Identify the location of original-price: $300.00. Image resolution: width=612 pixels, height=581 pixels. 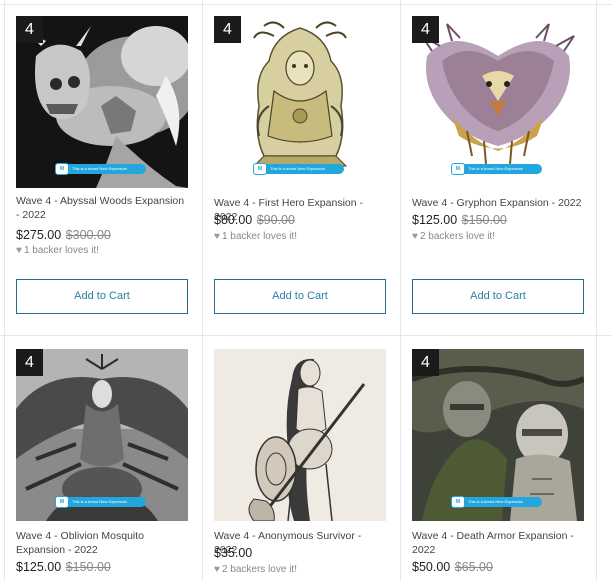
(88, 235).